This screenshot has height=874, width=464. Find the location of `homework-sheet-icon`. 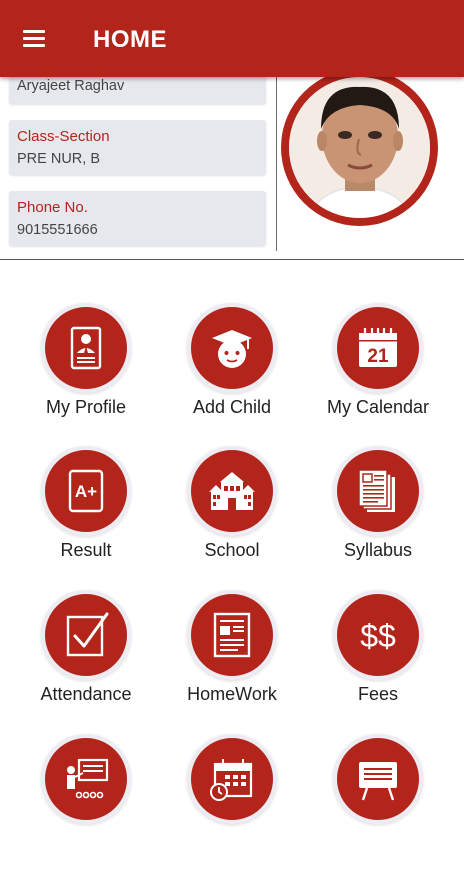

homework-sheet-icon is located at coordinates (232, 635).